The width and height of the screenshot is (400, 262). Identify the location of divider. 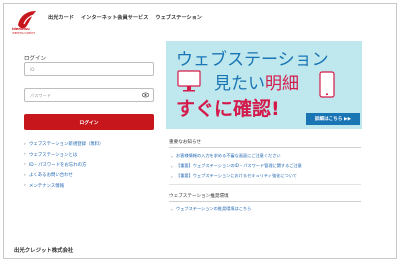
(265, 184).